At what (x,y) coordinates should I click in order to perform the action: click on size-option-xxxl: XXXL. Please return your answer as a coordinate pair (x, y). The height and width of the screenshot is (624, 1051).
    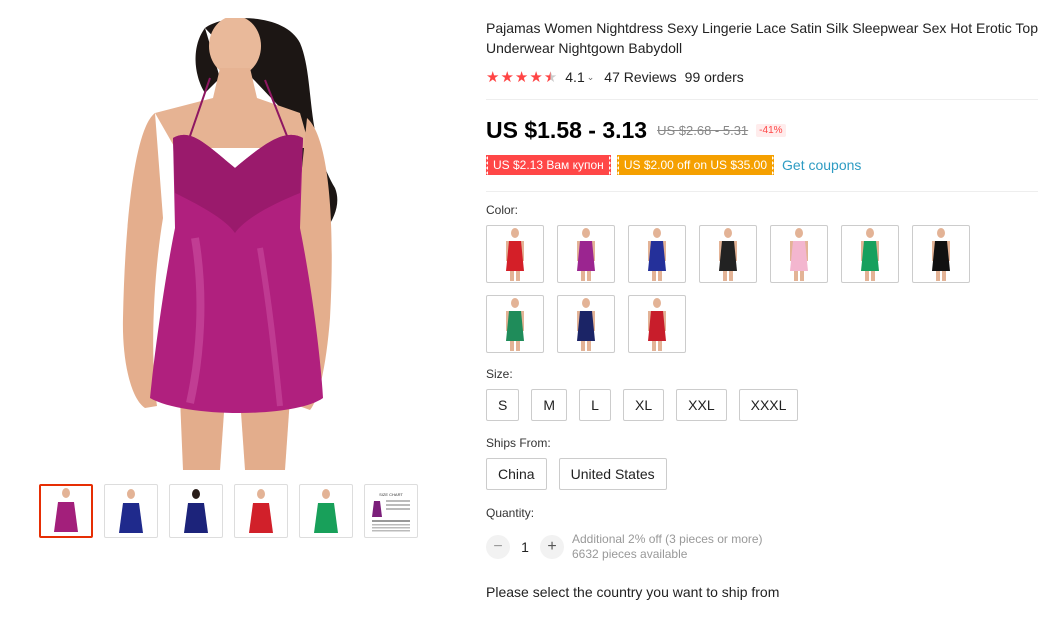
    Looking at the image, I should click on (768, 405).